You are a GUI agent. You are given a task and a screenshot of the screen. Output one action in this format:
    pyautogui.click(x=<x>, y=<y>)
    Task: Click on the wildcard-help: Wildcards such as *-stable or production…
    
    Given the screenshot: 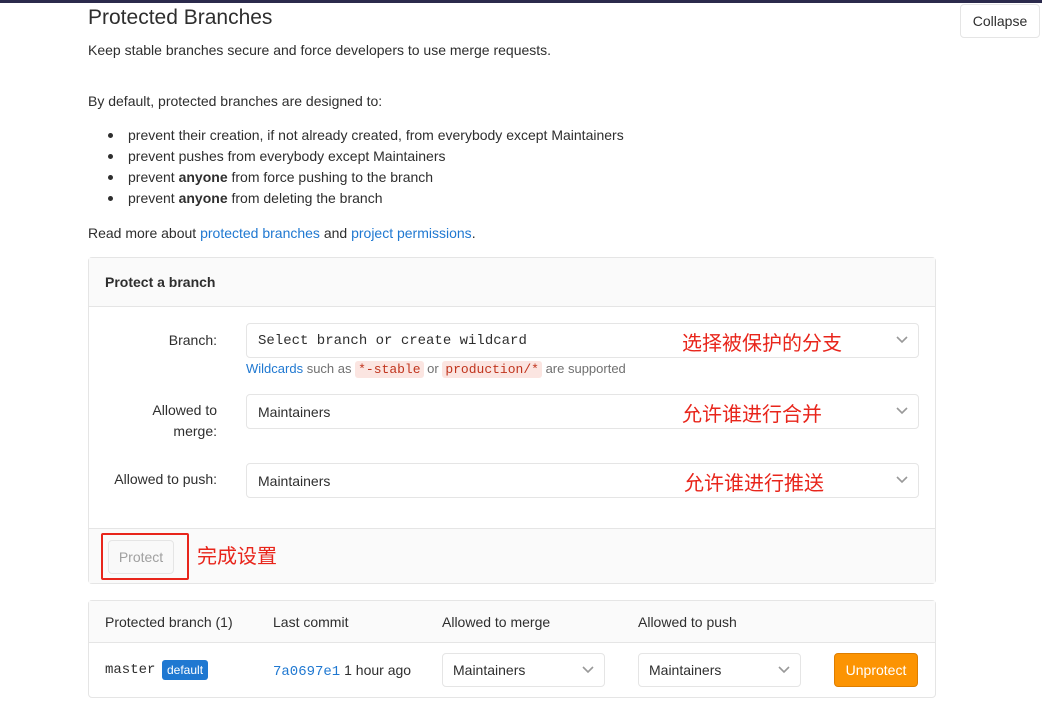 What is the action you would take?
    pyautogui.click(x=436, y=369)
    